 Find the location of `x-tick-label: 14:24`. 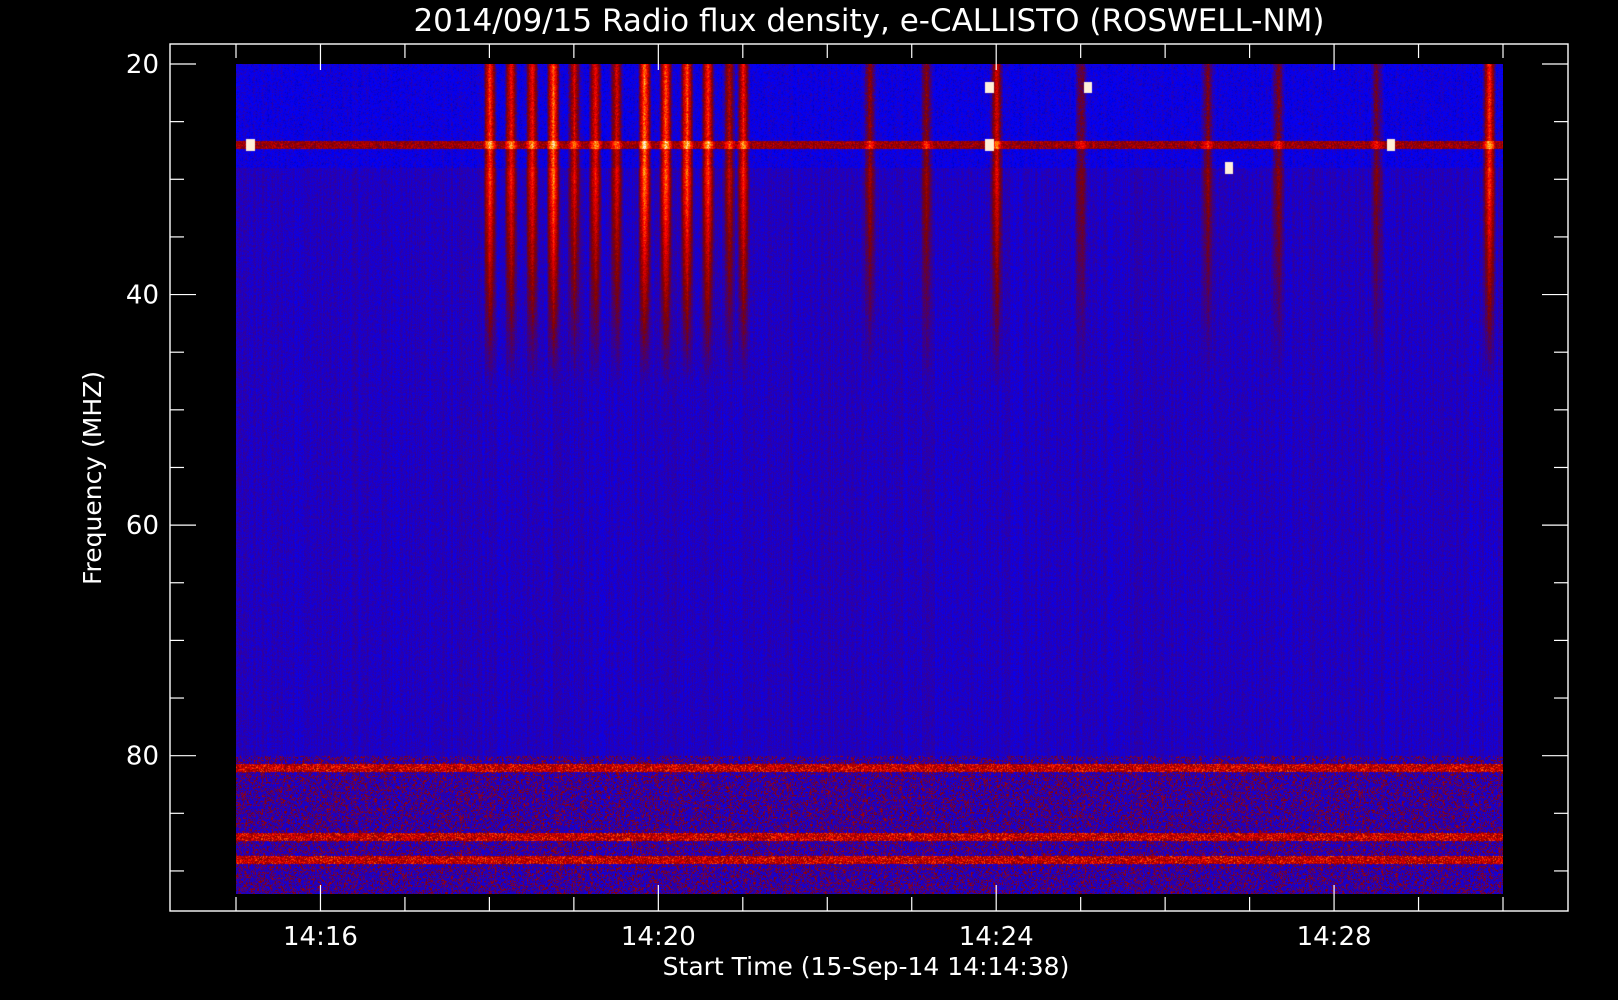

x-tick-label: 14:24 is located at coordinates (996, 937).